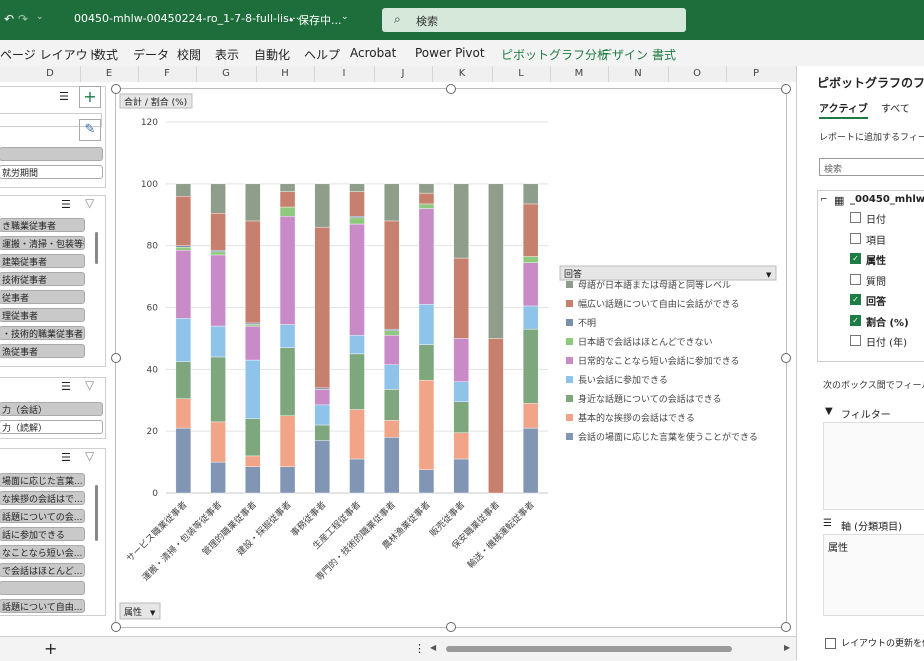 The width and height of the screenshot is (924, 661). Describe the element at coordinates (344, 73) in the screenshot. I see `column-header-i: I` at that location.